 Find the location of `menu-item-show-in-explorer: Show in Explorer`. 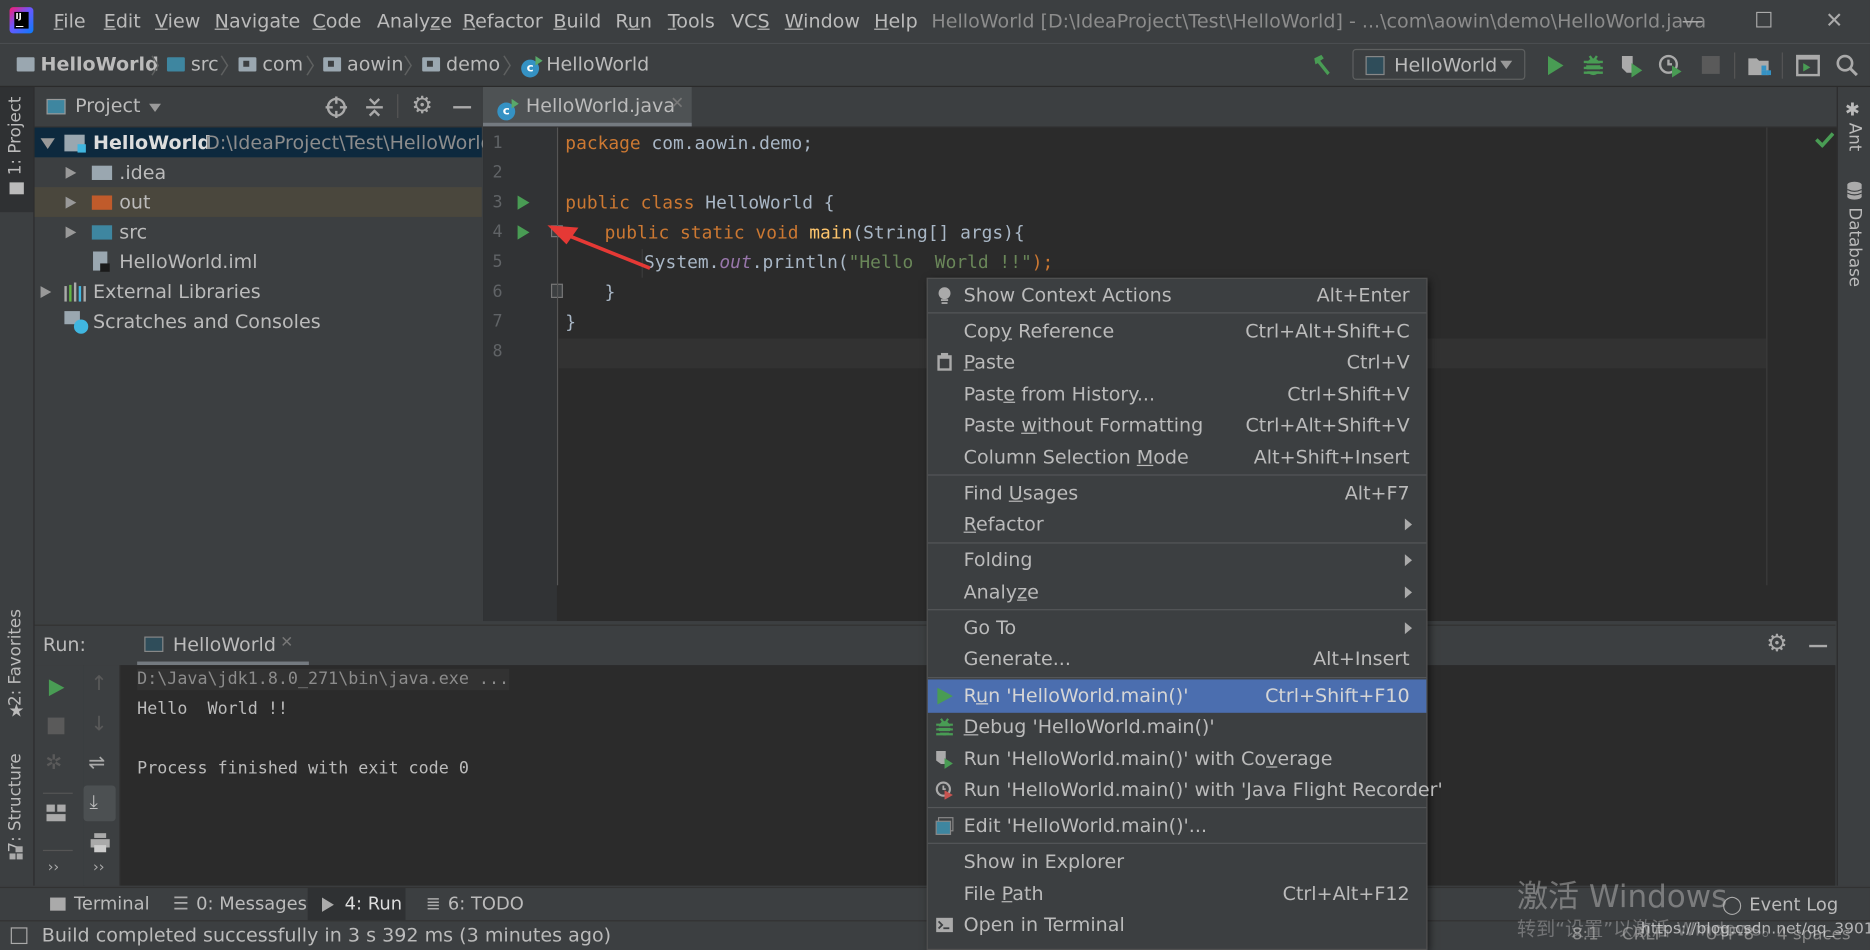

menu-item-show-in-explorer: Show in Explorer is located at coordinates (1177, 861).